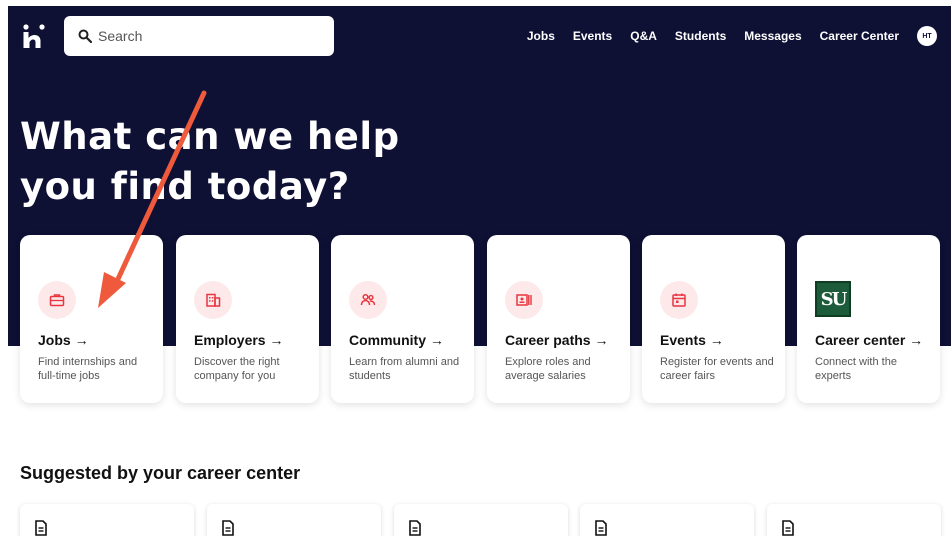  I want to click on section-title-suggested: Suggested by your career center, so click(160, 473).